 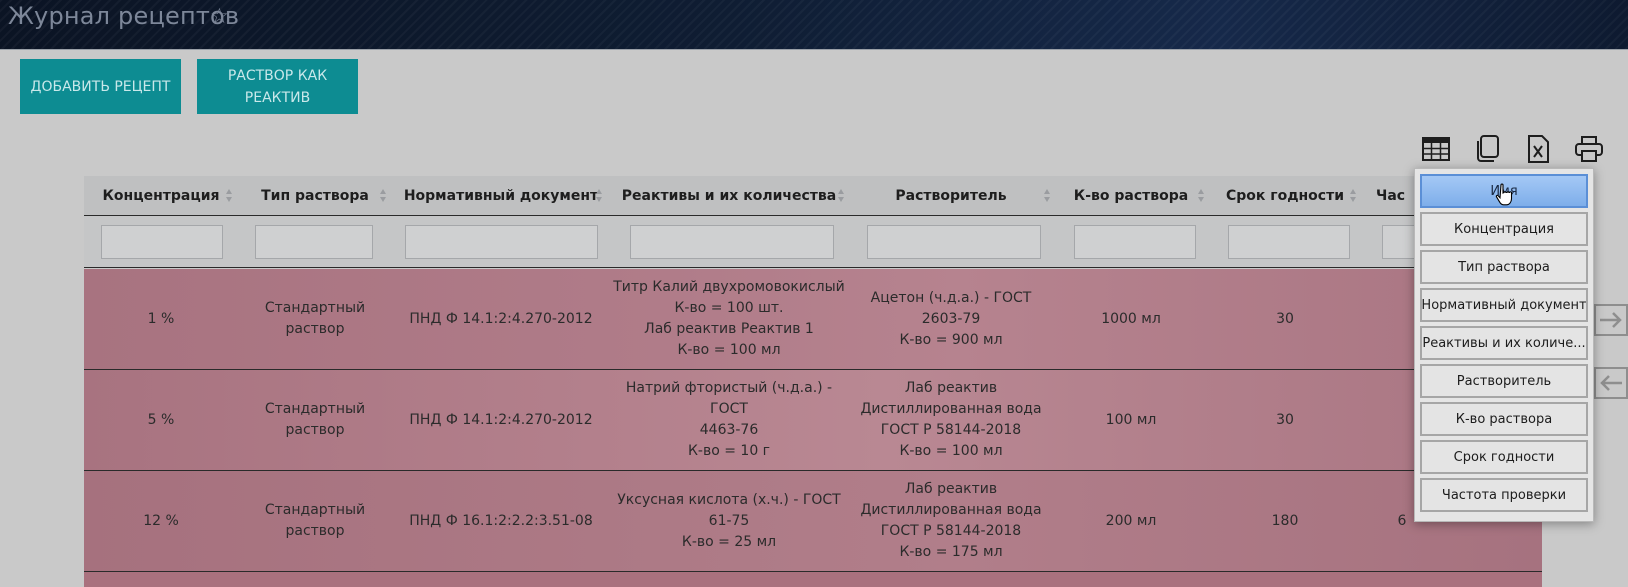 What do you see at coordinates (161, 419) in the screenshot?
I see `cell-concentration: 5 %` at bounding box center [161, 419].